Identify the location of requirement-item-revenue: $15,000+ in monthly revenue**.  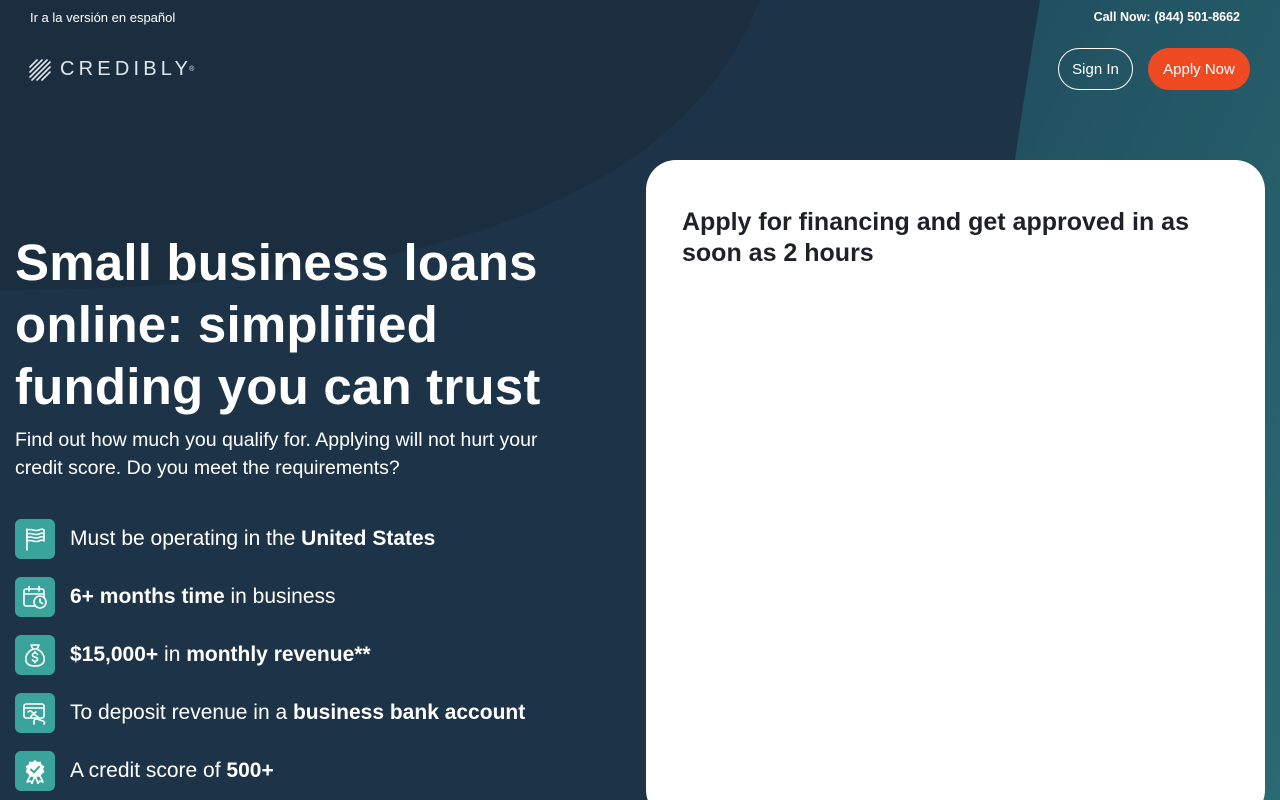
(270, 655).